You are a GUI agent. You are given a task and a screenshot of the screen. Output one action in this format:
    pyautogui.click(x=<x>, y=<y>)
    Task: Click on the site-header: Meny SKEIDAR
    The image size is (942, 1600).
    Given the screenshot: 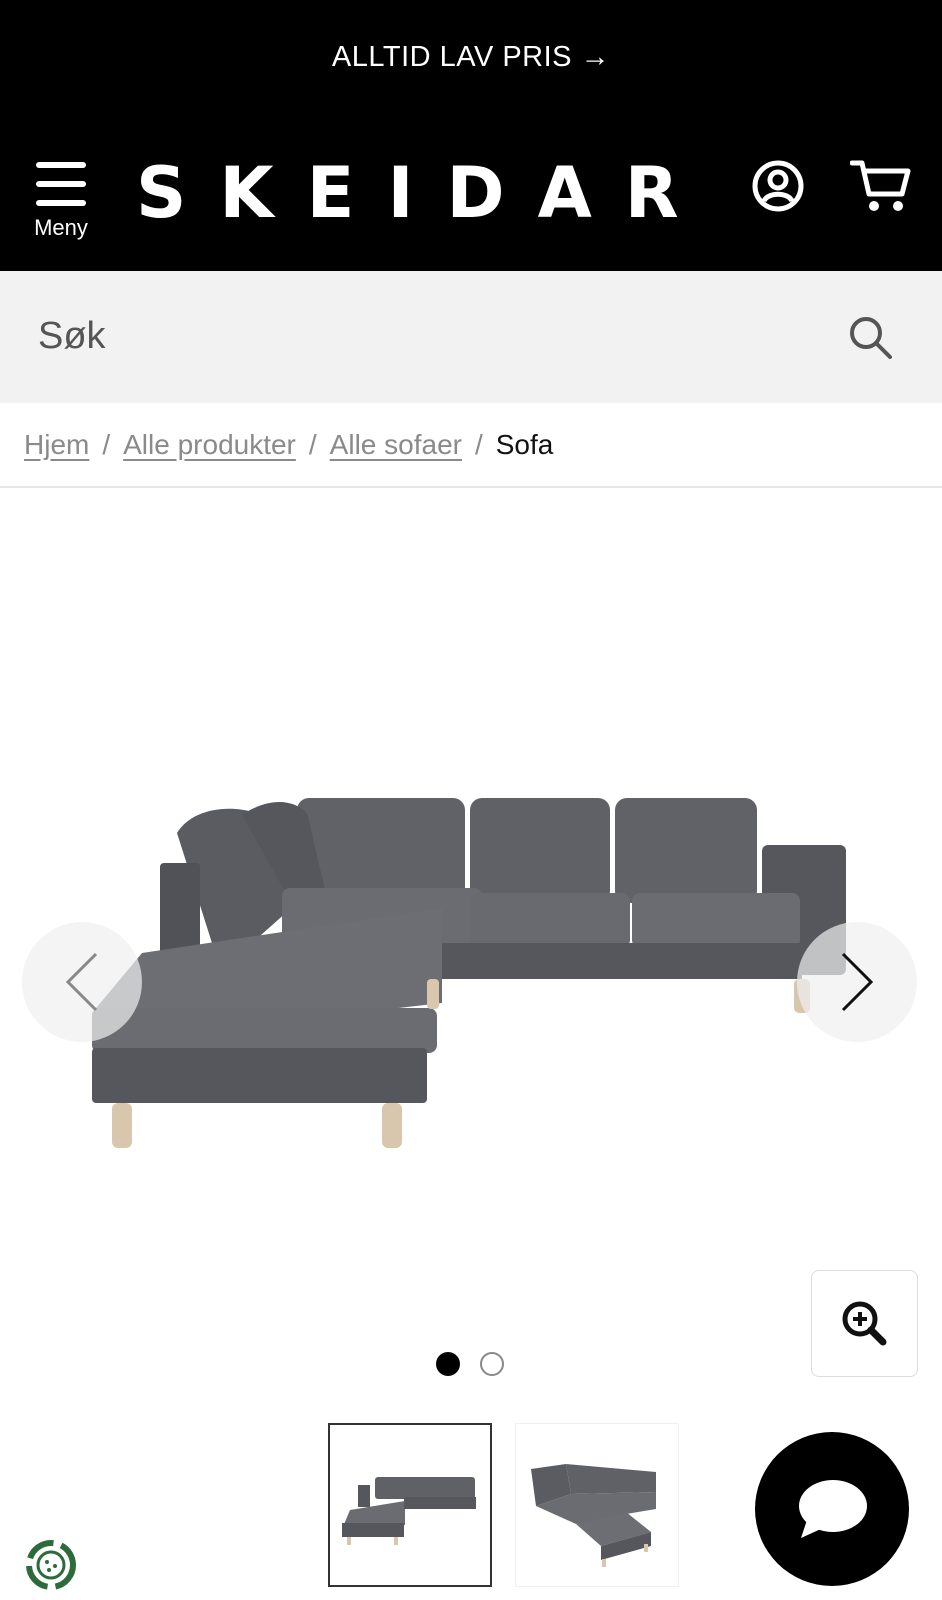 What is the action you would take?
    pyautogui.click(x=471, y=193)
    